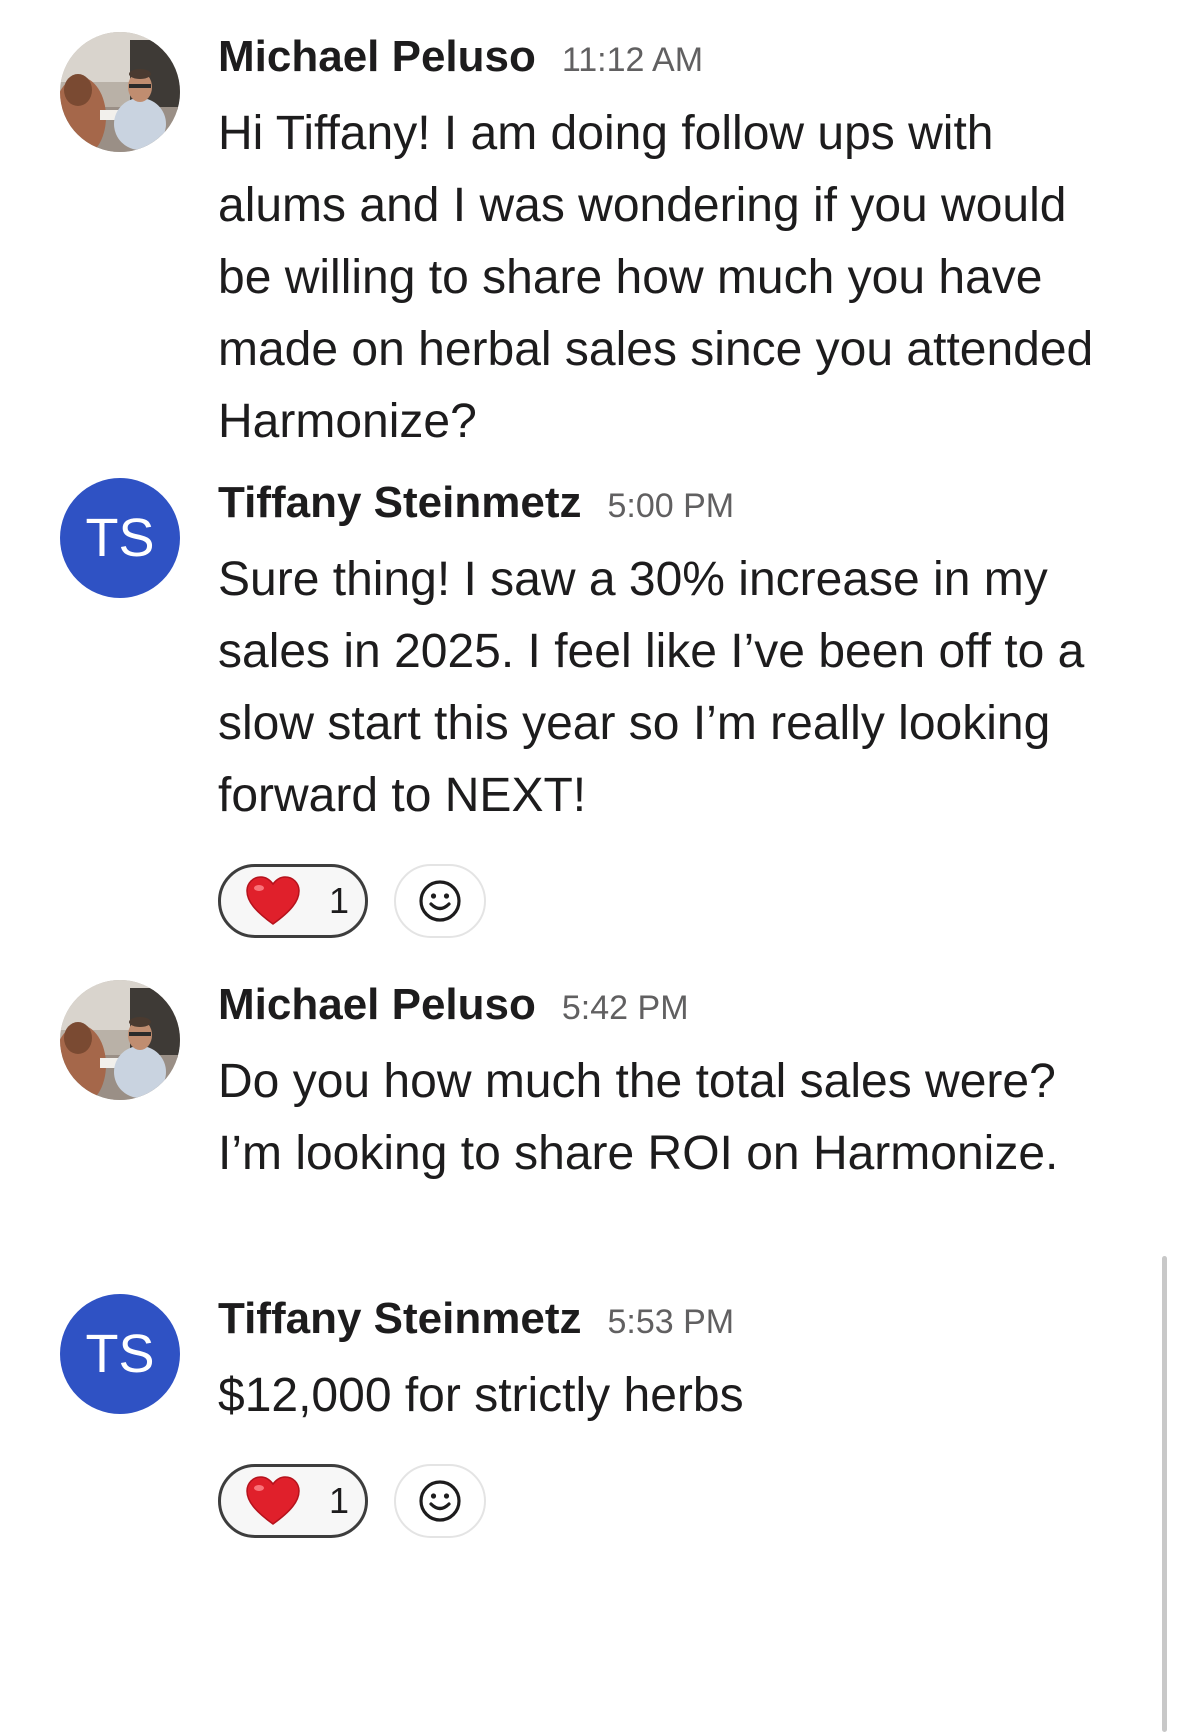 Image resolution: width=1179 pixels, height=1732 pixels. What do you see at coordinates (625, 1008) in the screenshot?
I see `timestamp: 5:42 PM` at bounding box center [625, 1008].